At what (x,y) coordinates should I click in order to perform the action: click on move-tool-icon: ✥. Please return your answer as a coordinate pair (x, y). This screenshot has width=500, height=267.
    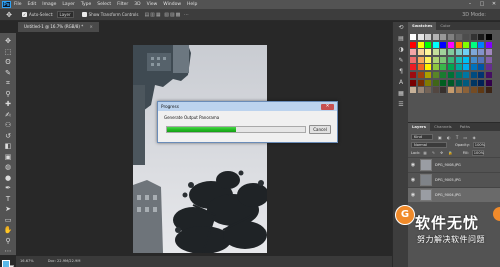
    Looking at the image, I should click on (9, 15).